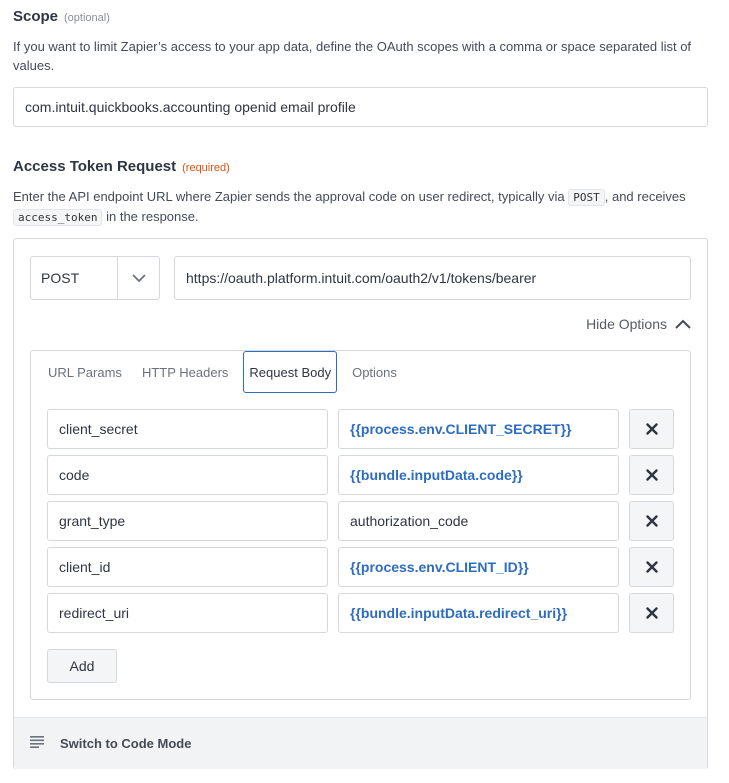  I want to click on body-key-input: code, so click(187, 475).